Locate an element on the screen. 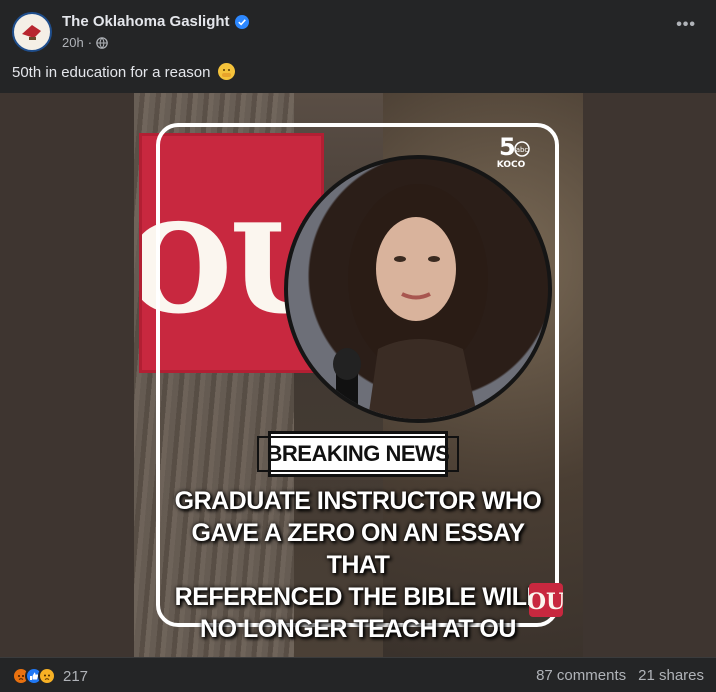  reactions-summary: 217 is located at coordinates (50, 676).